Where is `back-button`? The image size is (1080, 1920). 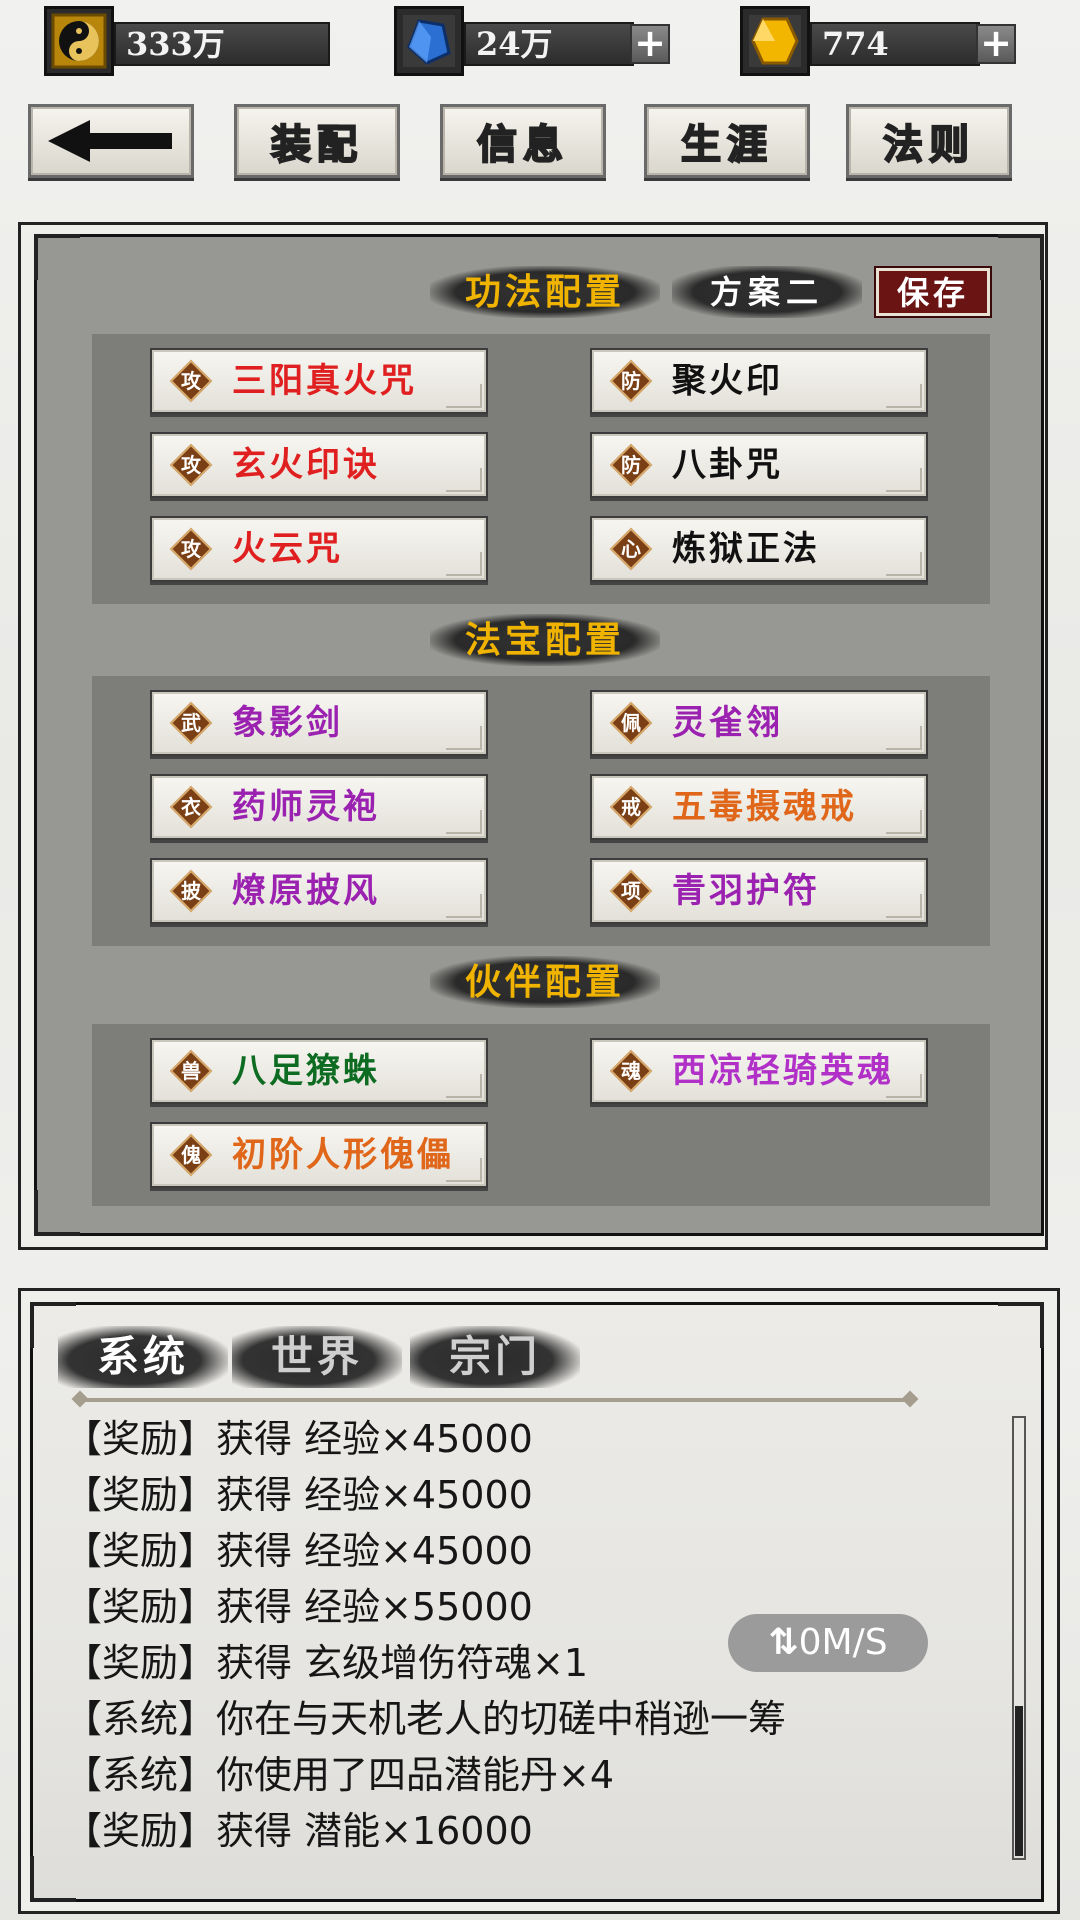
back-button is located at coordinates (111, 141).